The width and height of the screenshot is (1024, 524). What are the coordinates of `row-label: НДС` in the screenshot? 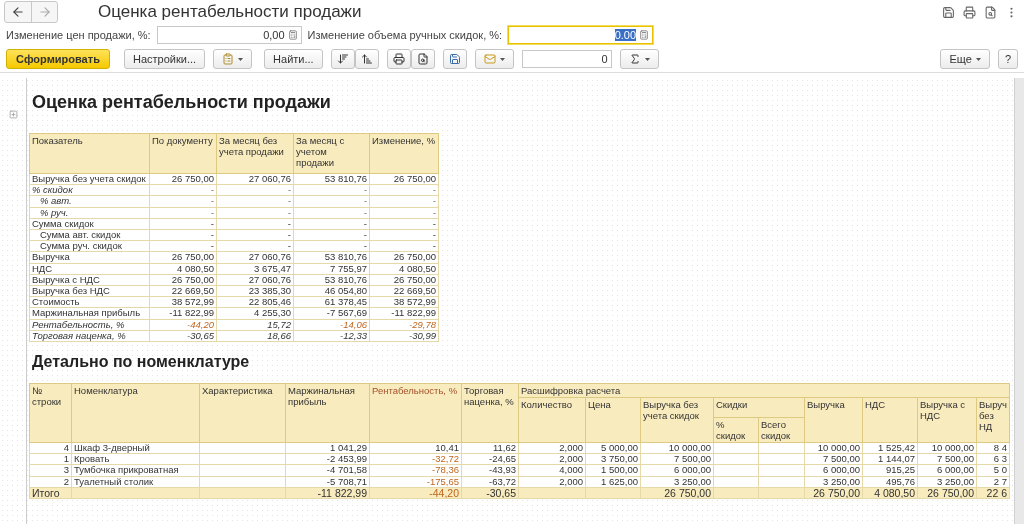 It's located at (89, 269).